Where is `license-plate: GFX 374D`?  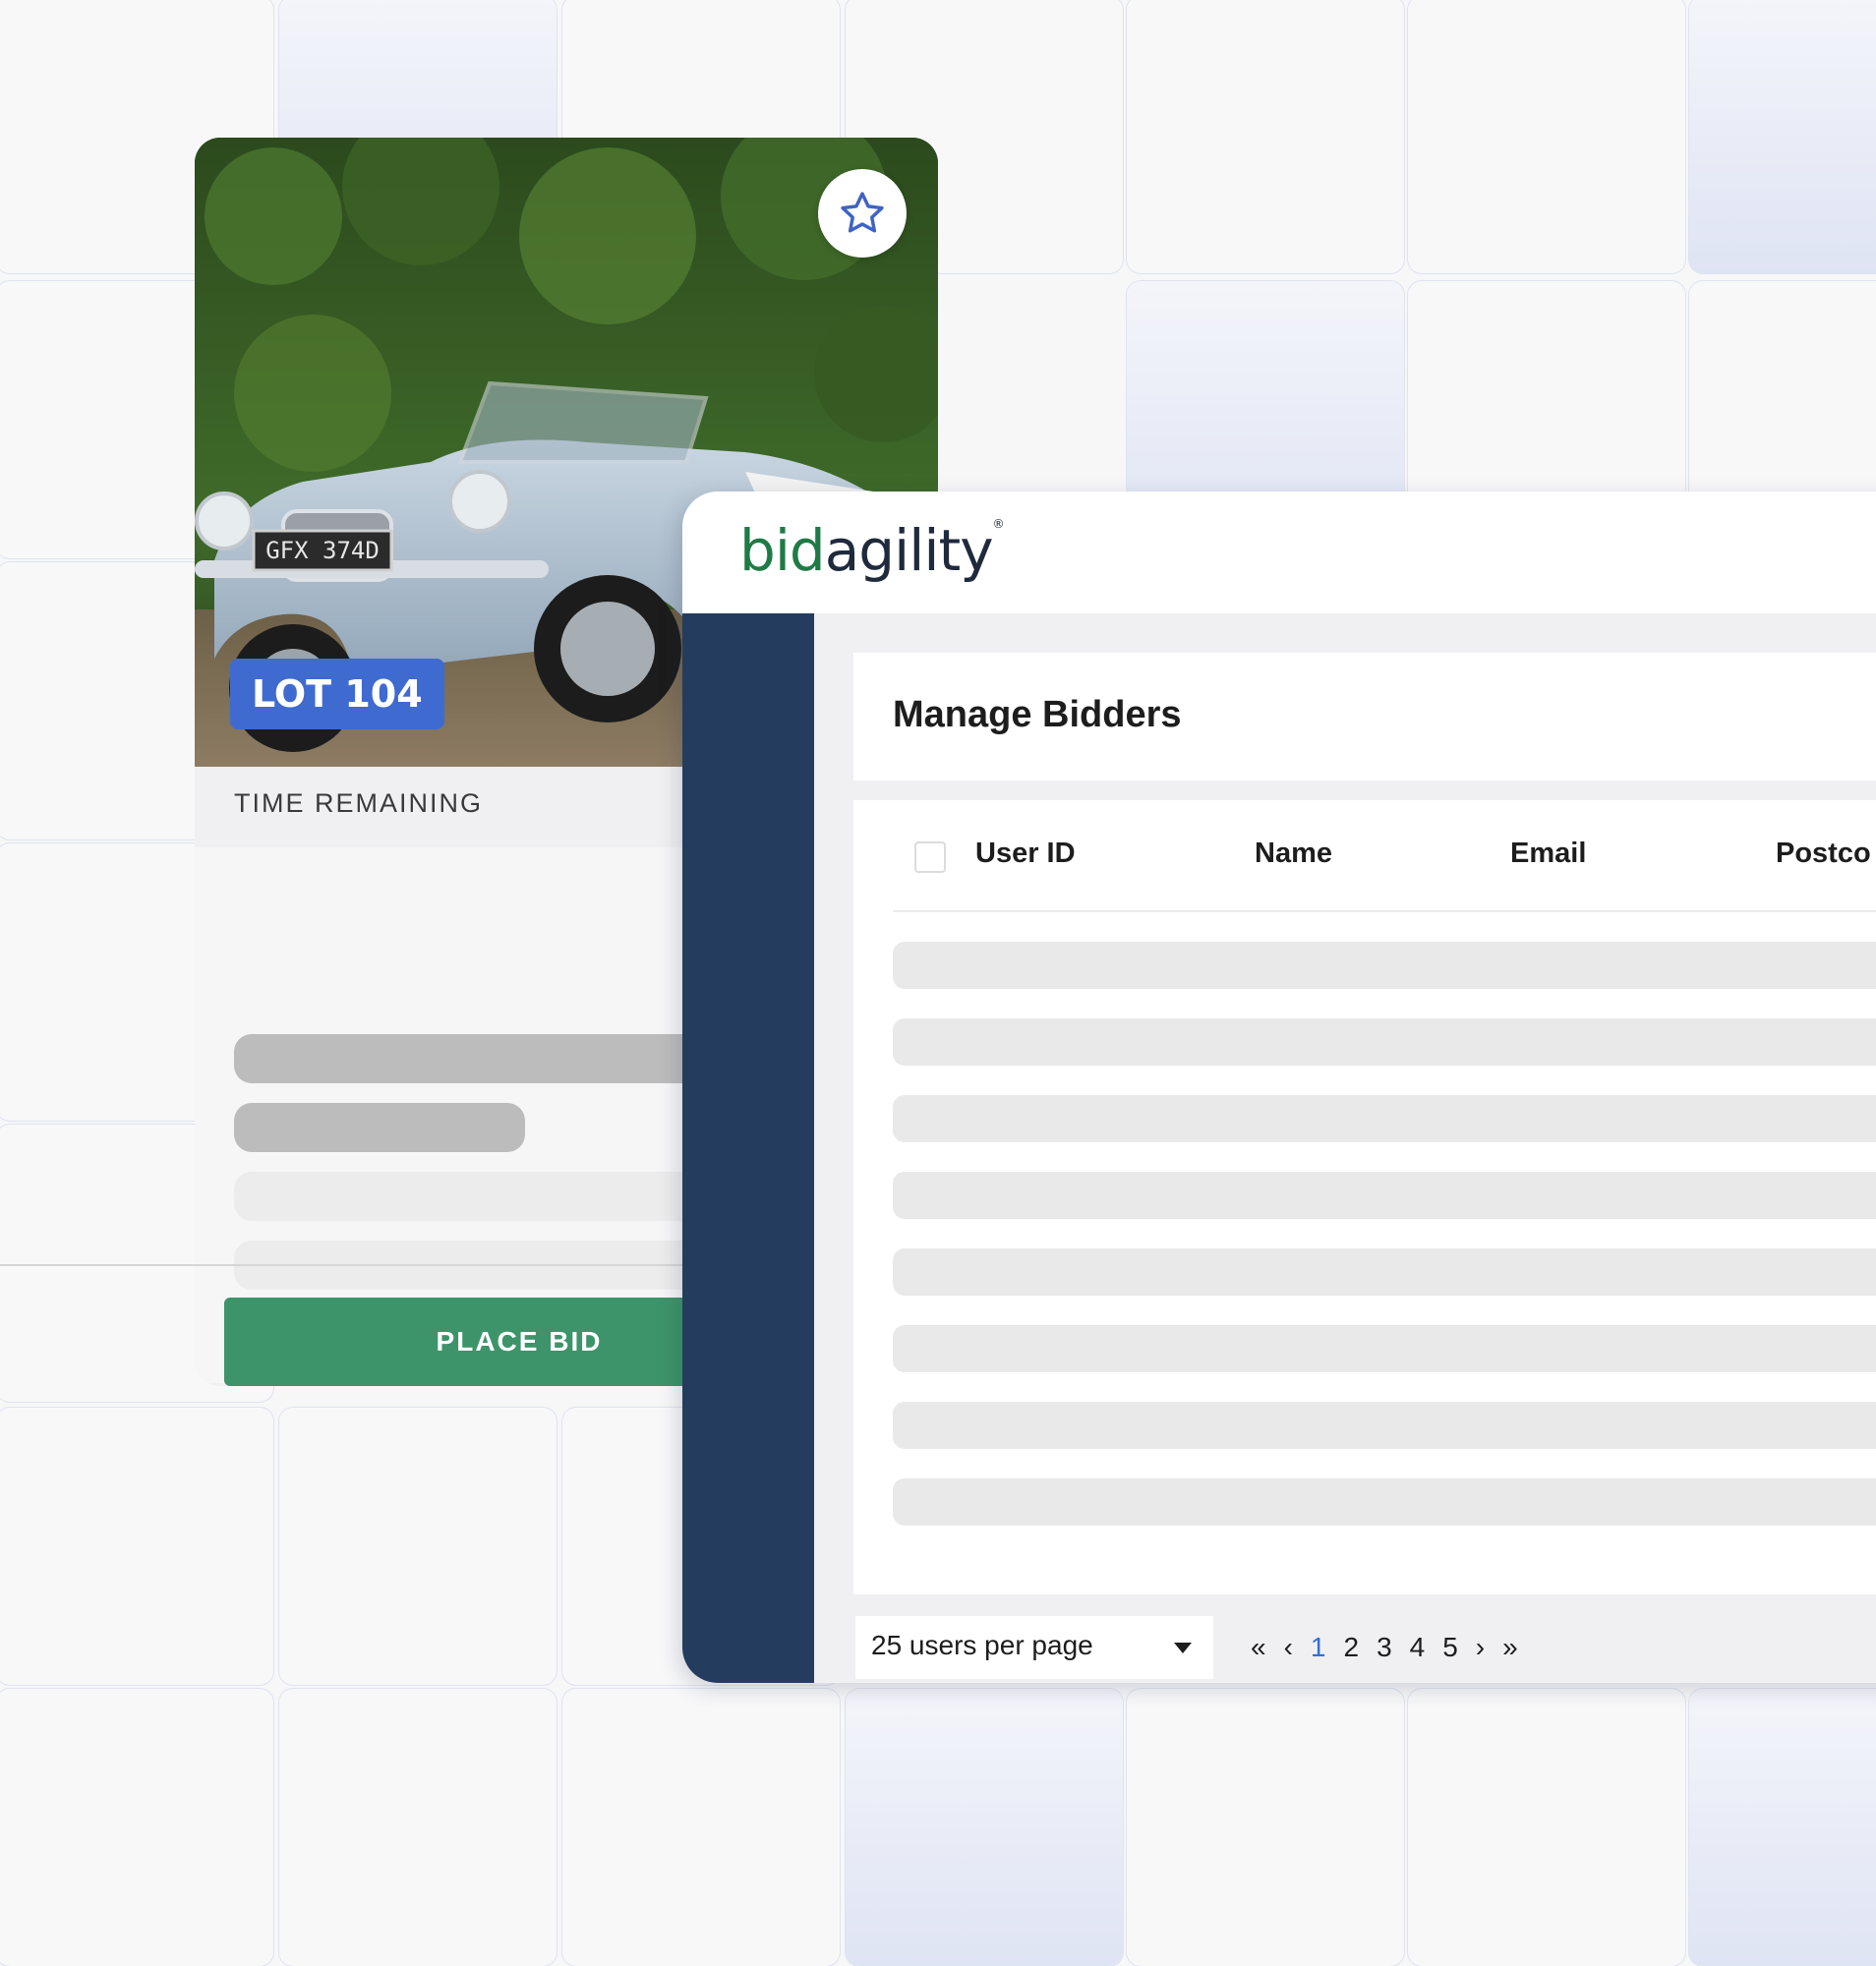 license-plate: GFX 374D is located at coordinates (322, 550).